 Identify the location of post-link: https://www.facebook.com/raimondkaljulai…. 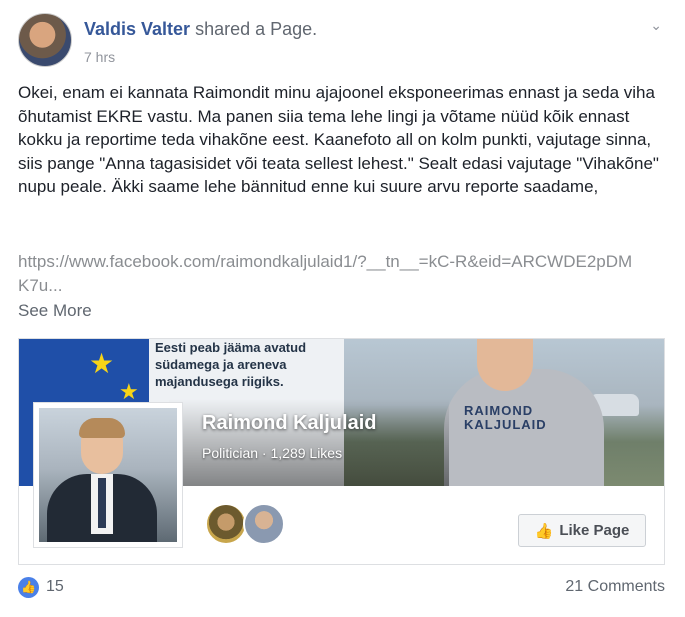
(328, 273).